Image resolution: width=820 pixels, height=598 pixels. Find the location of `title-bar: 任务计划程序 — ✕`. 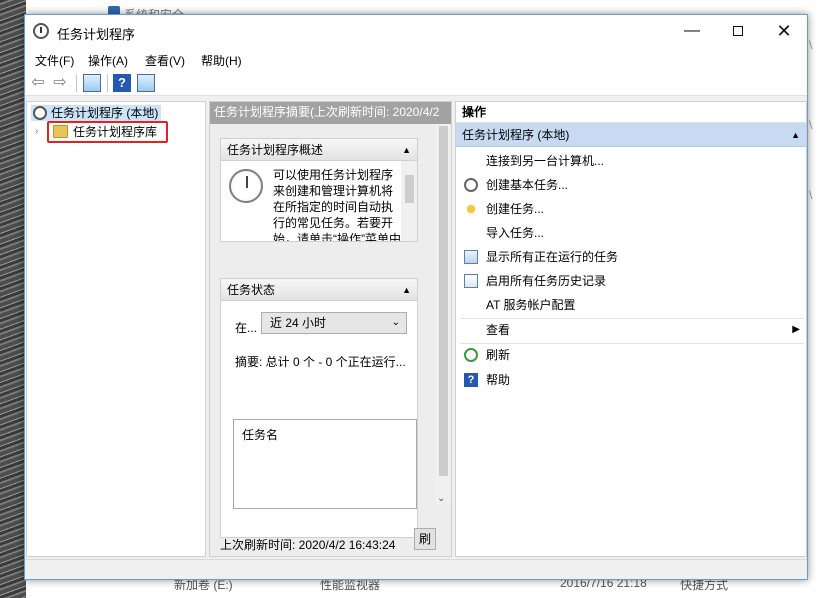

title-bar: 任务计划程序 — ✕ is located at coordinates (416, 31).